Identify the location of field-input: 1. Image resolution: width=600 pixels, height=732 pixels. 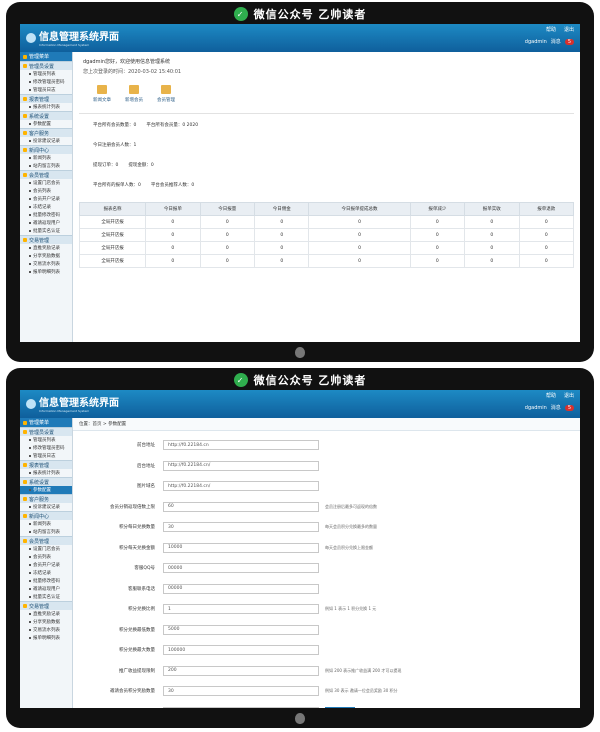
(241, 609).